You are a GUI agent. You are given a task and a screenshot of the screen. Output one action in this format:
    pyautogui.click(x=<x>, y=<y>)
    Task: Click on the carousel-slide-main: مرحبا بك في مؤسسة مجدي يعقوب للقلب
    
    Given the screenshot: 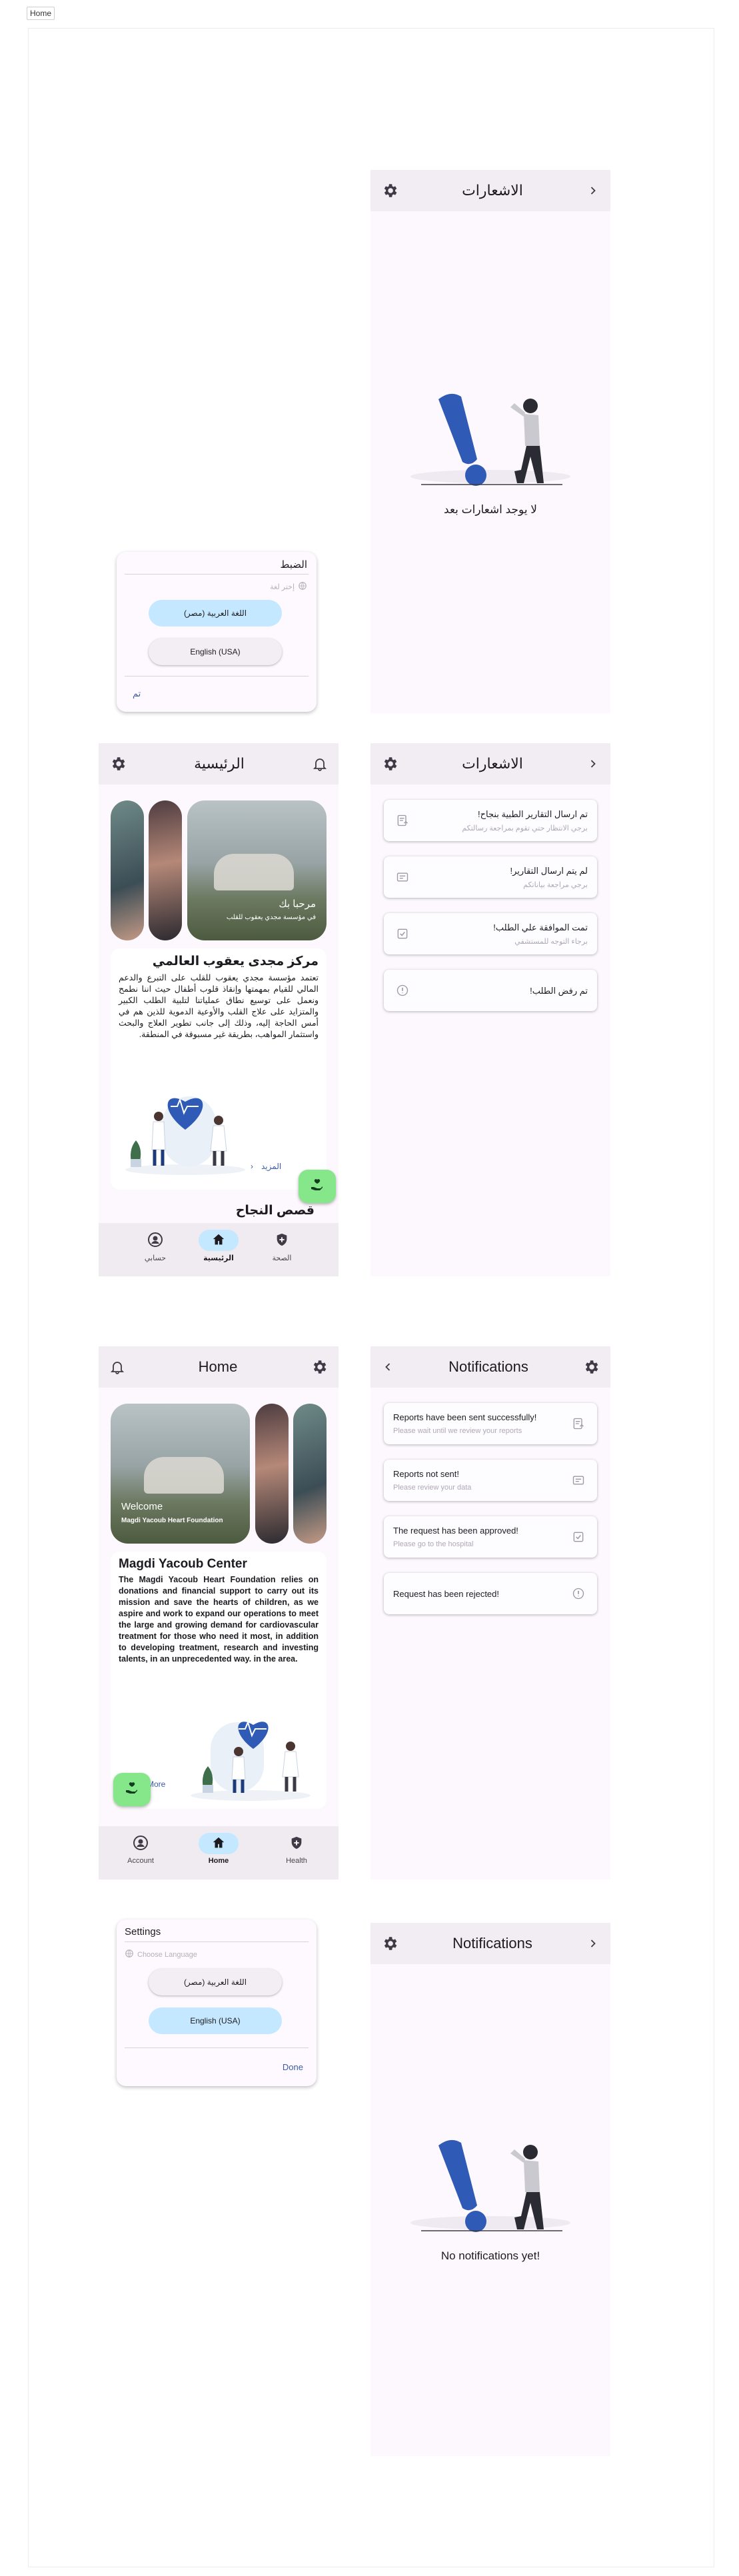 What is the action you would take?
    pyautogui.click(x=257, y=870)
    